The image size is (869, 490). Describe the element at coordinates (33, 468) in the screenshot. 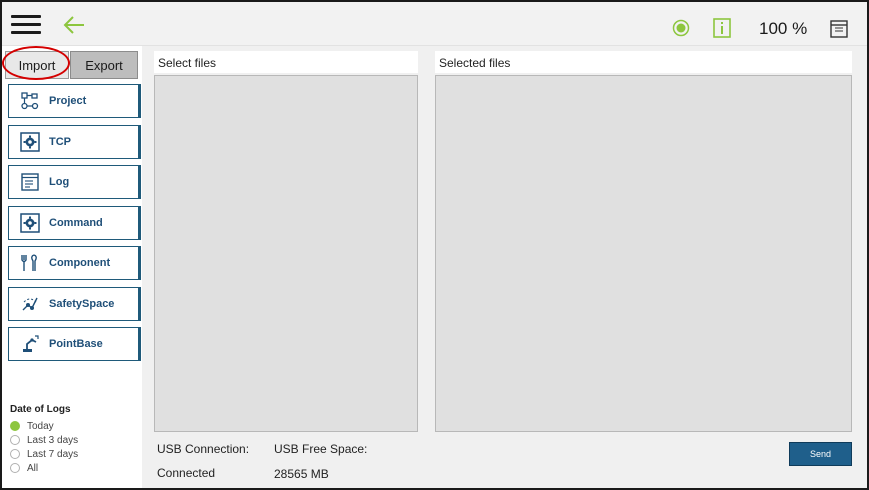

I see `radio-label: All` at that location.